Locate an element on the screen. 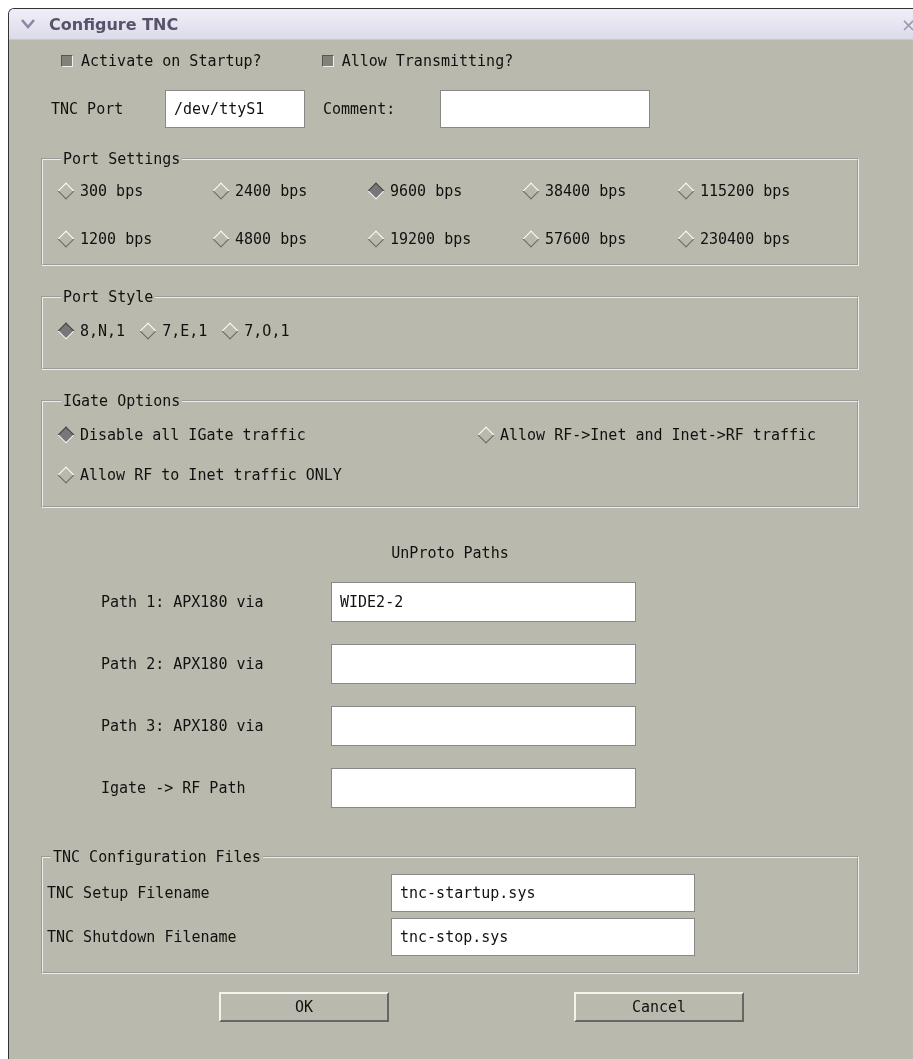 The width and height of the screenshot is (913, 1059). radio-label: Allow RF->Inet and Inet->RF traffic is located at coordinates (658, 435).